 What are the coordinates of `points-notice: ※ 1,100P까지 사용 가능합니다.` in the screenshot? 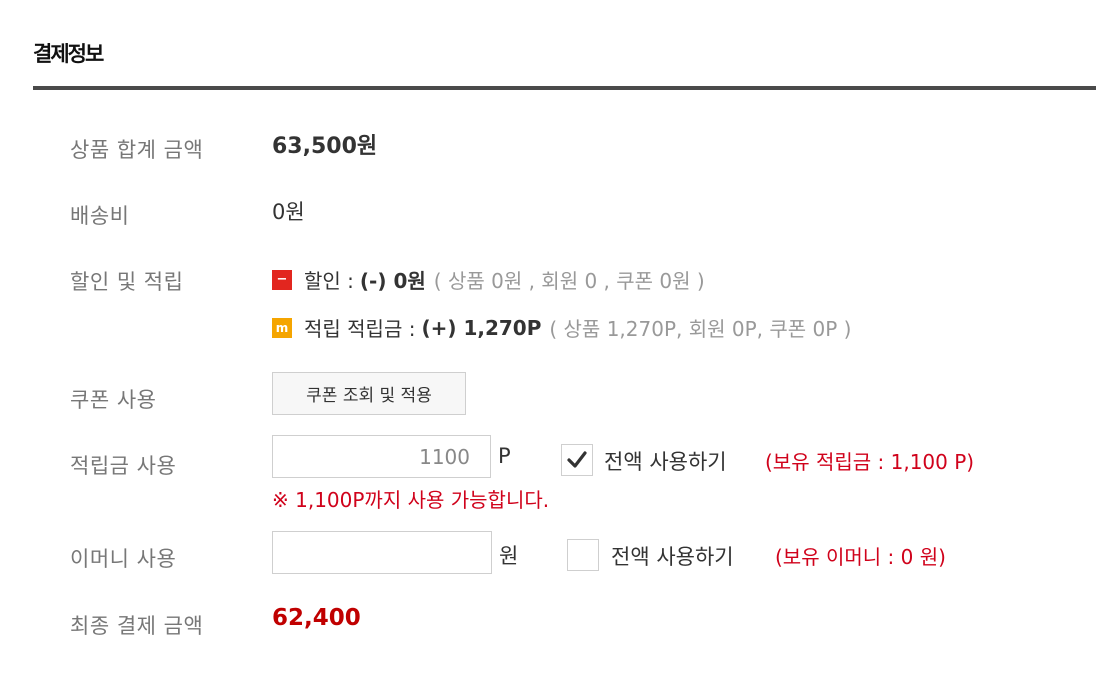 It's located at (411, 500).